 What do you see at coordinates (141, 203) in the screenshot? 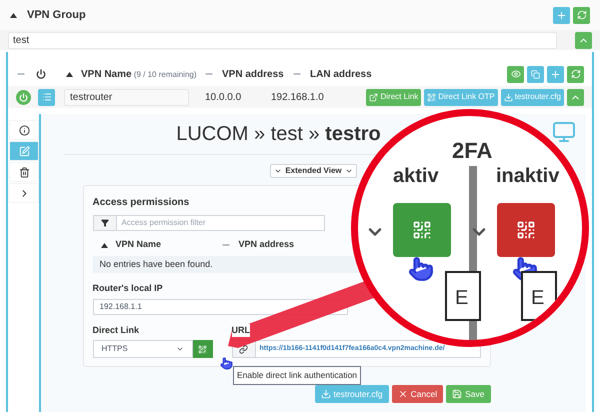
I see `section-title: Access permissions` at bounding box center [141, 203].